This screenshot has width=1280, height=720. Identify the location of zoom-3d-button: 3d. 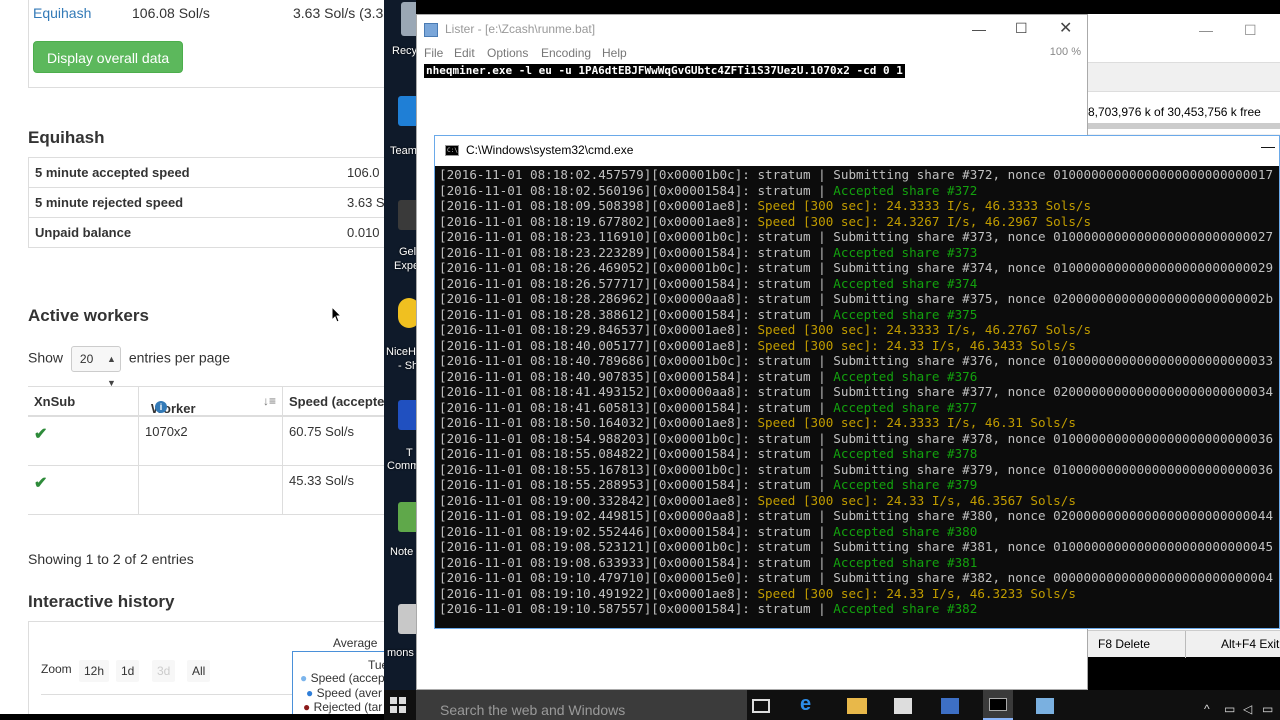
(164, 671).